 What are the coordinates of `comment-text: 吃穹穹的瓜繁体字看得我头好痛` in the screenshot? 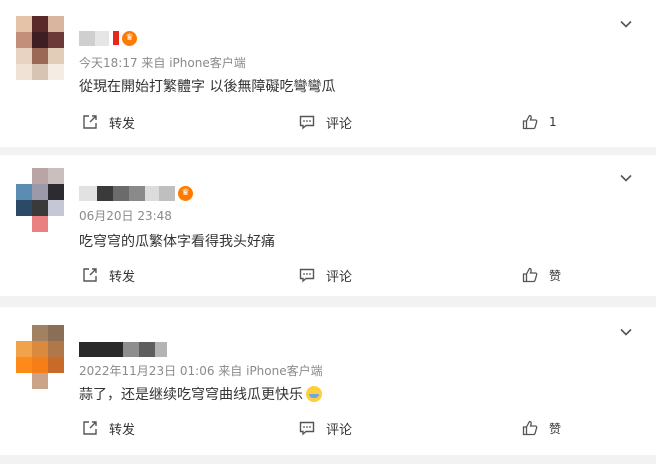 It's located at (177, 241).